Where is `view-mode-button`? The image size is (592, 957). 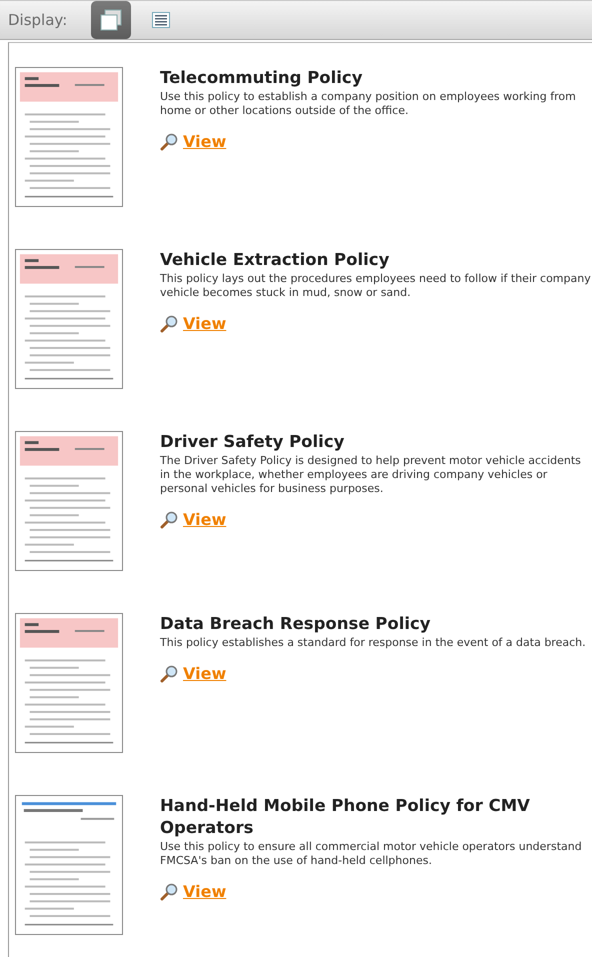 view-mode-button is located at coordinates (111, 20).